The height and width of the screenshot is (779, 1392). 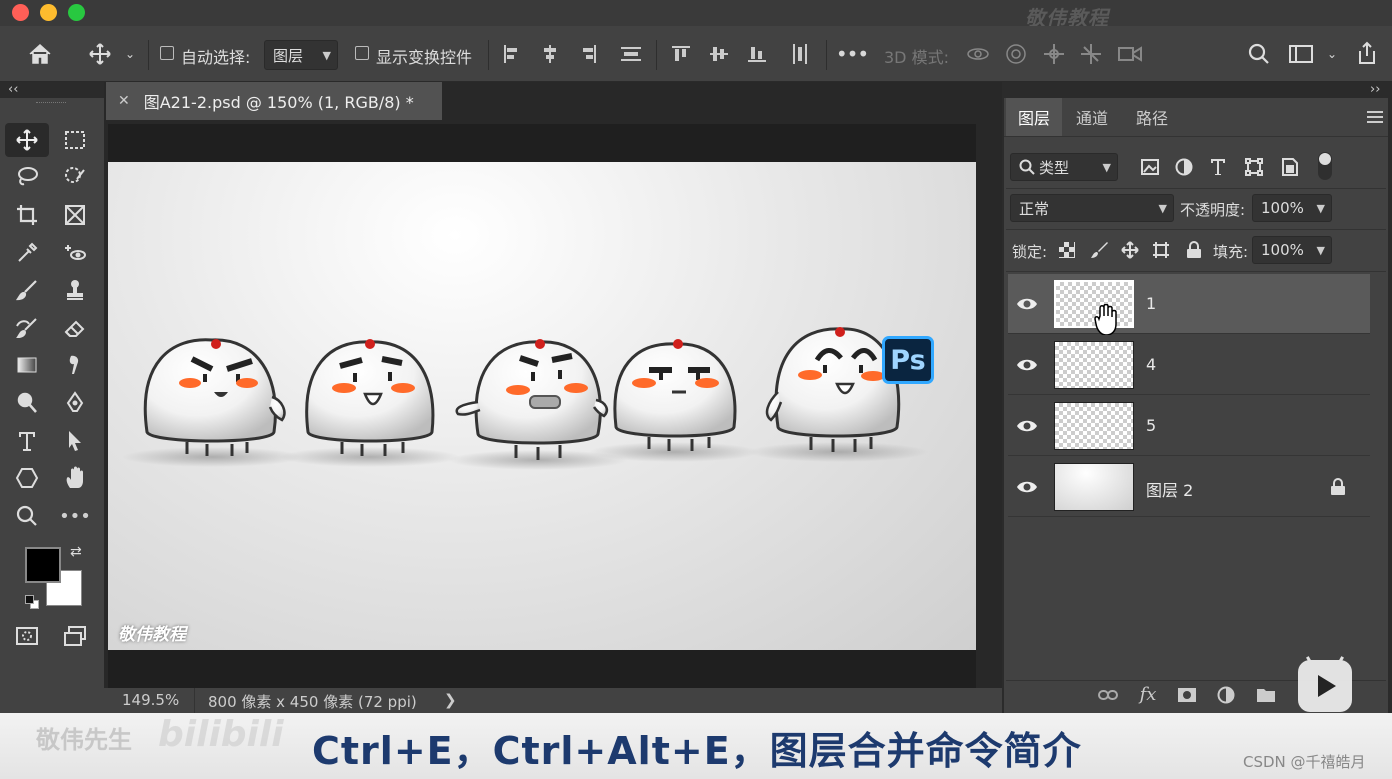 I want to click on gradient-tool, so click(x=27, y=365).